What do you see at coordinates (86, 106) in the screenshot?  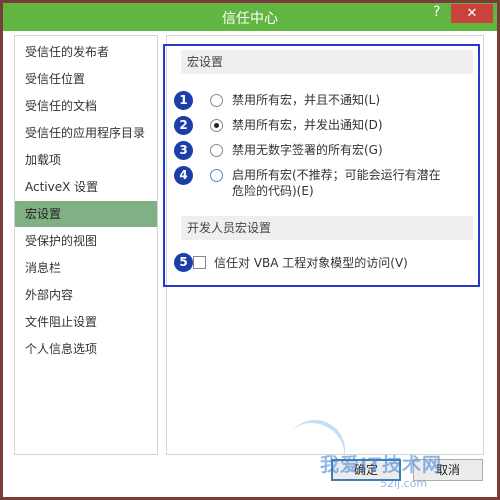 I see `sidebar-item-trusted-documents: 受信任的文档` at bounding box center [86, 106].